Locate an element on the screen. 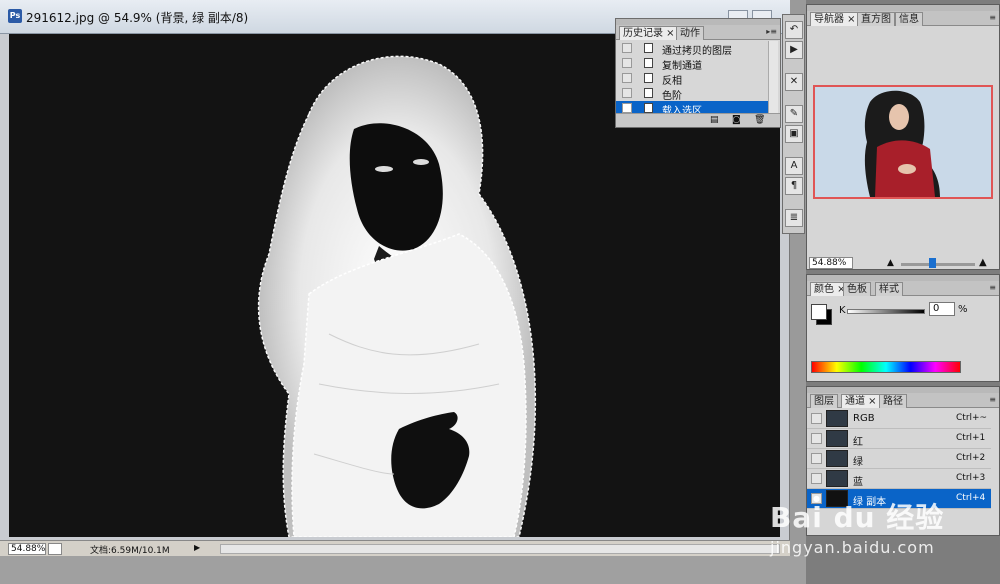  trash-icon: 🗑 is located at coordinates (759, 120).